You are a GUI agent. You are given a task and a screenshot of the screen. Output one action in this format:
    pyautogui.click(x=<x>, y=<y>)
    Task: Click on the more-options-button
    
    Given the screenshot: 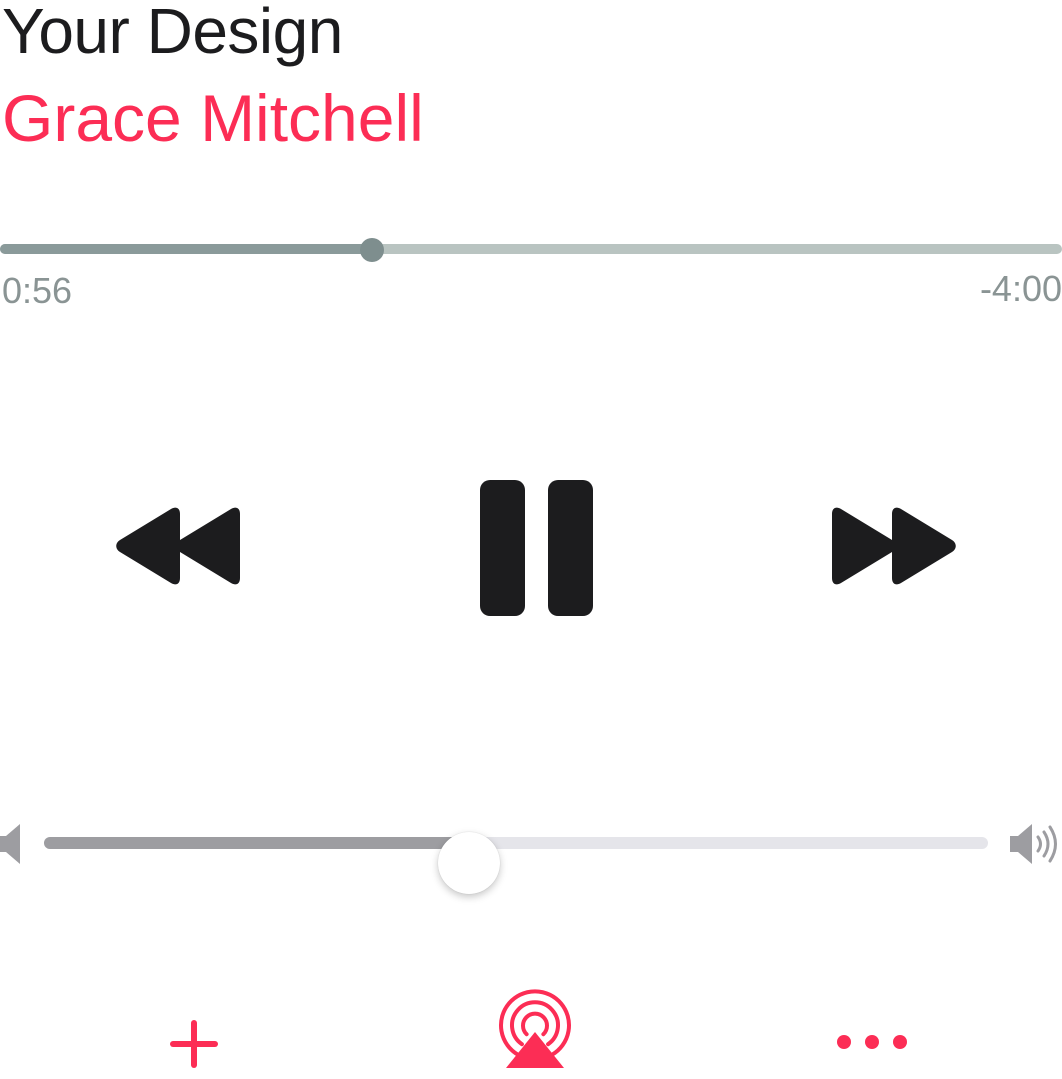 What is the action you would take?
    pyautogui.click(x=872, y=1042)
    